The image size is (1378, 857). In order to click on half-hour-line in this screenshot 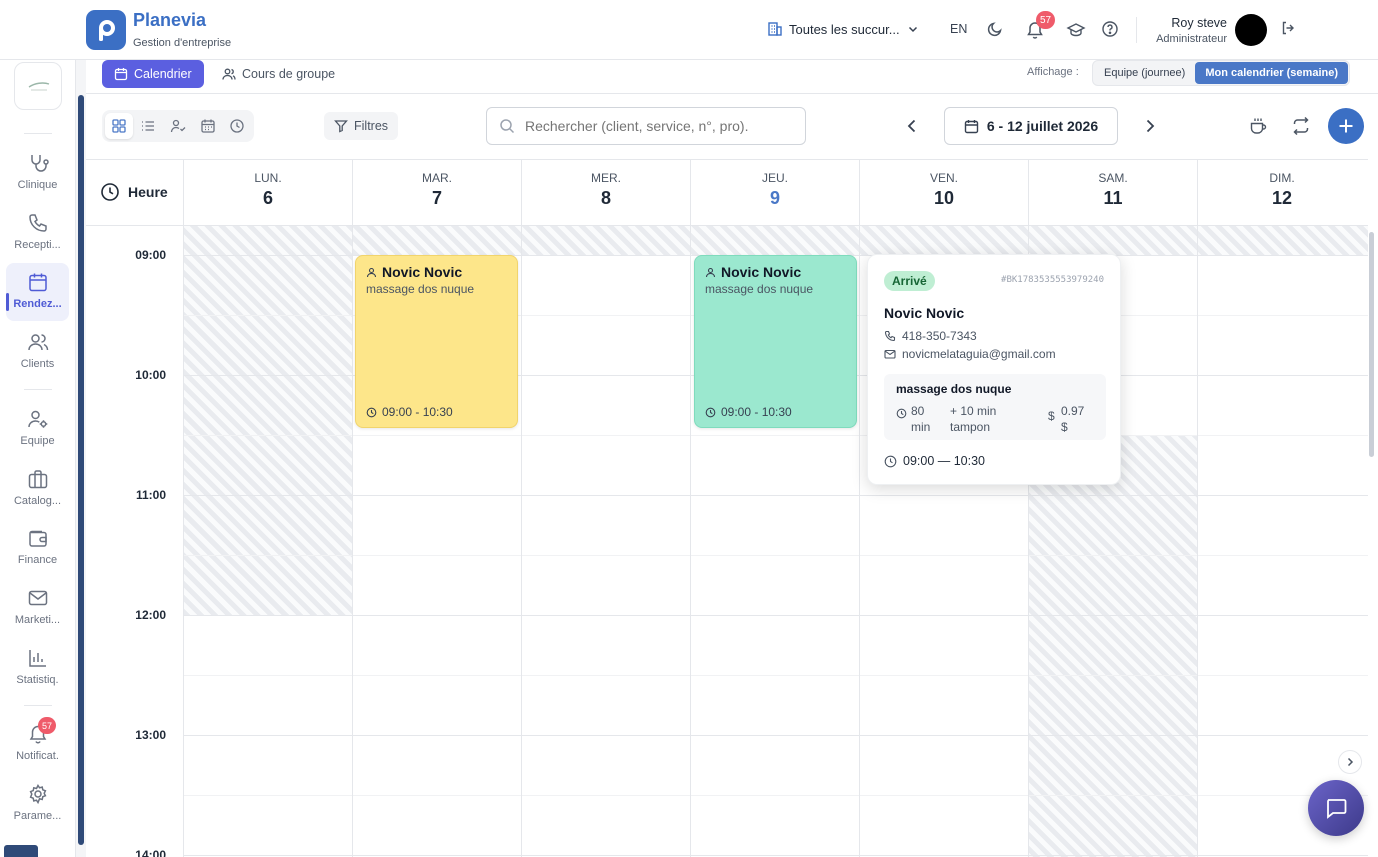, I will do `click(775, 555)`.